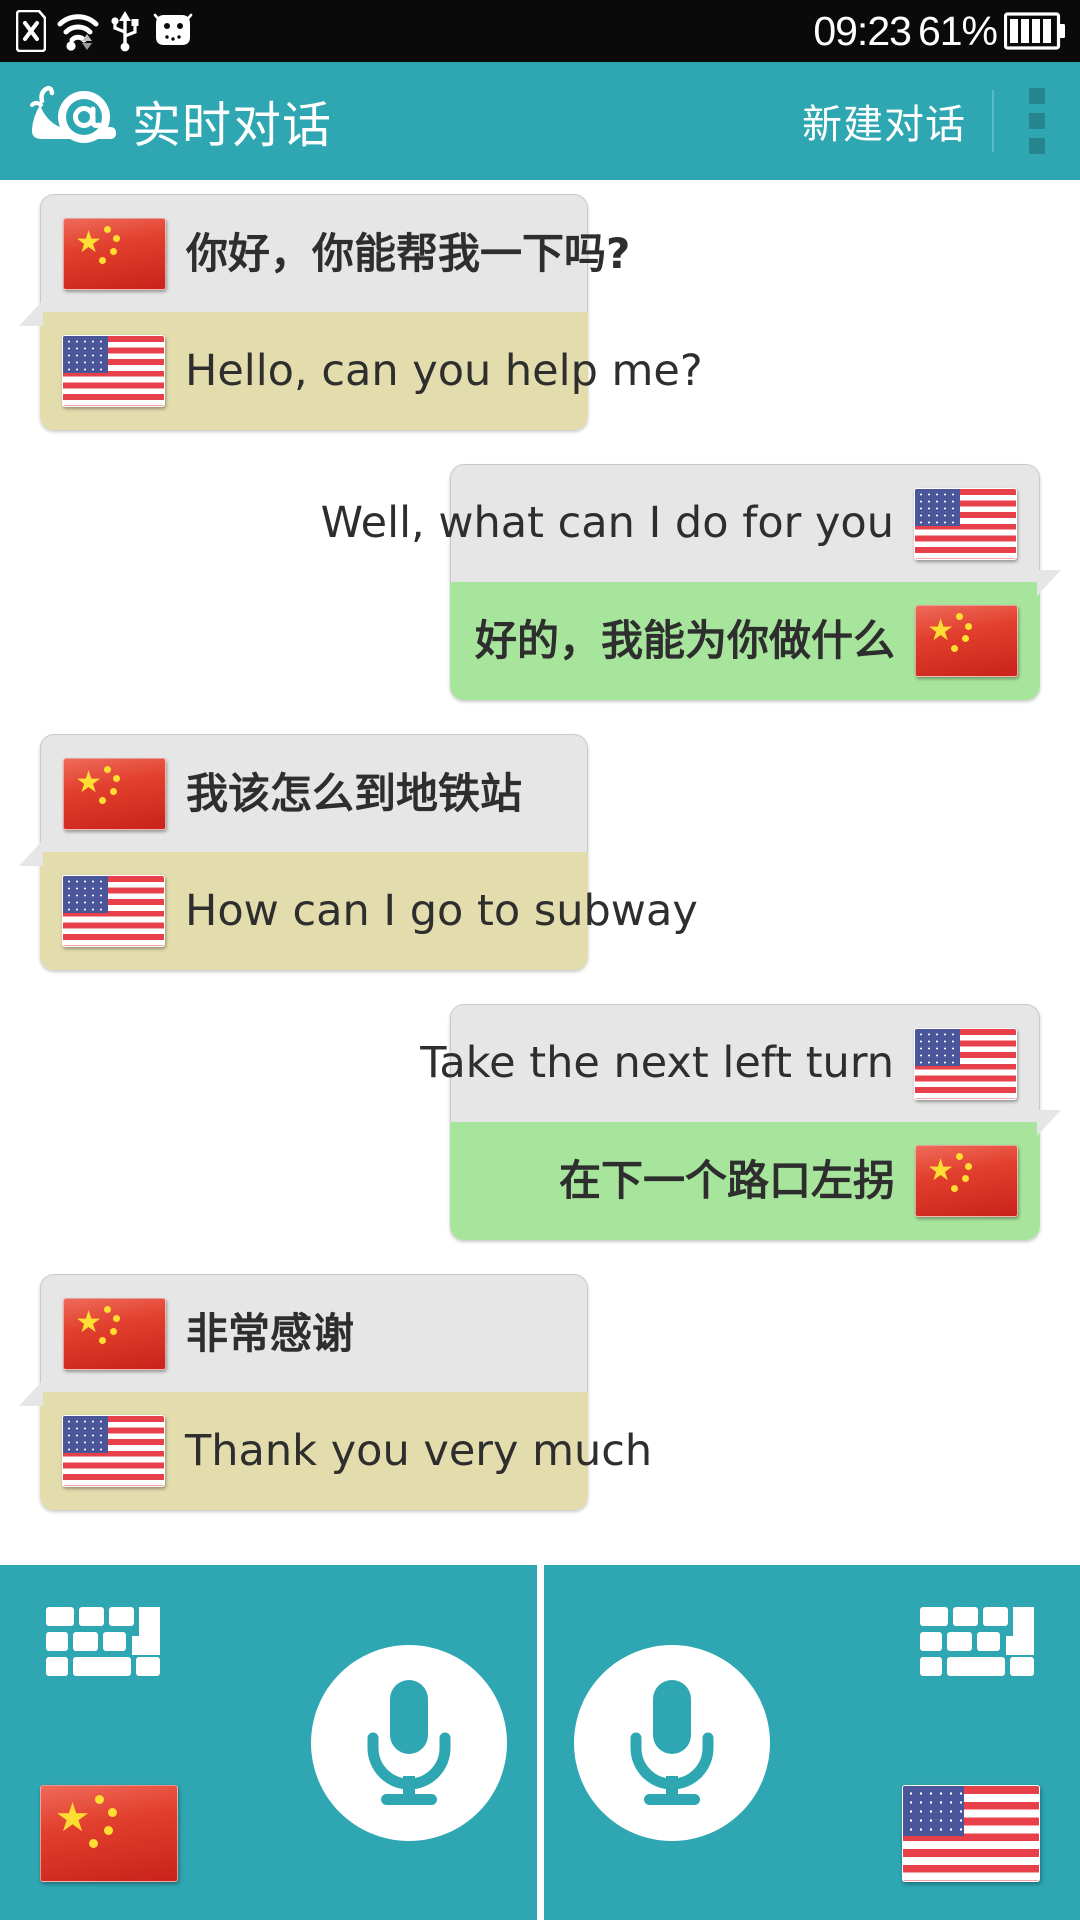  I want to click on message-bubble: Well, what can I do for you 好的，我能为你做什么 ★, so click(691, 582).